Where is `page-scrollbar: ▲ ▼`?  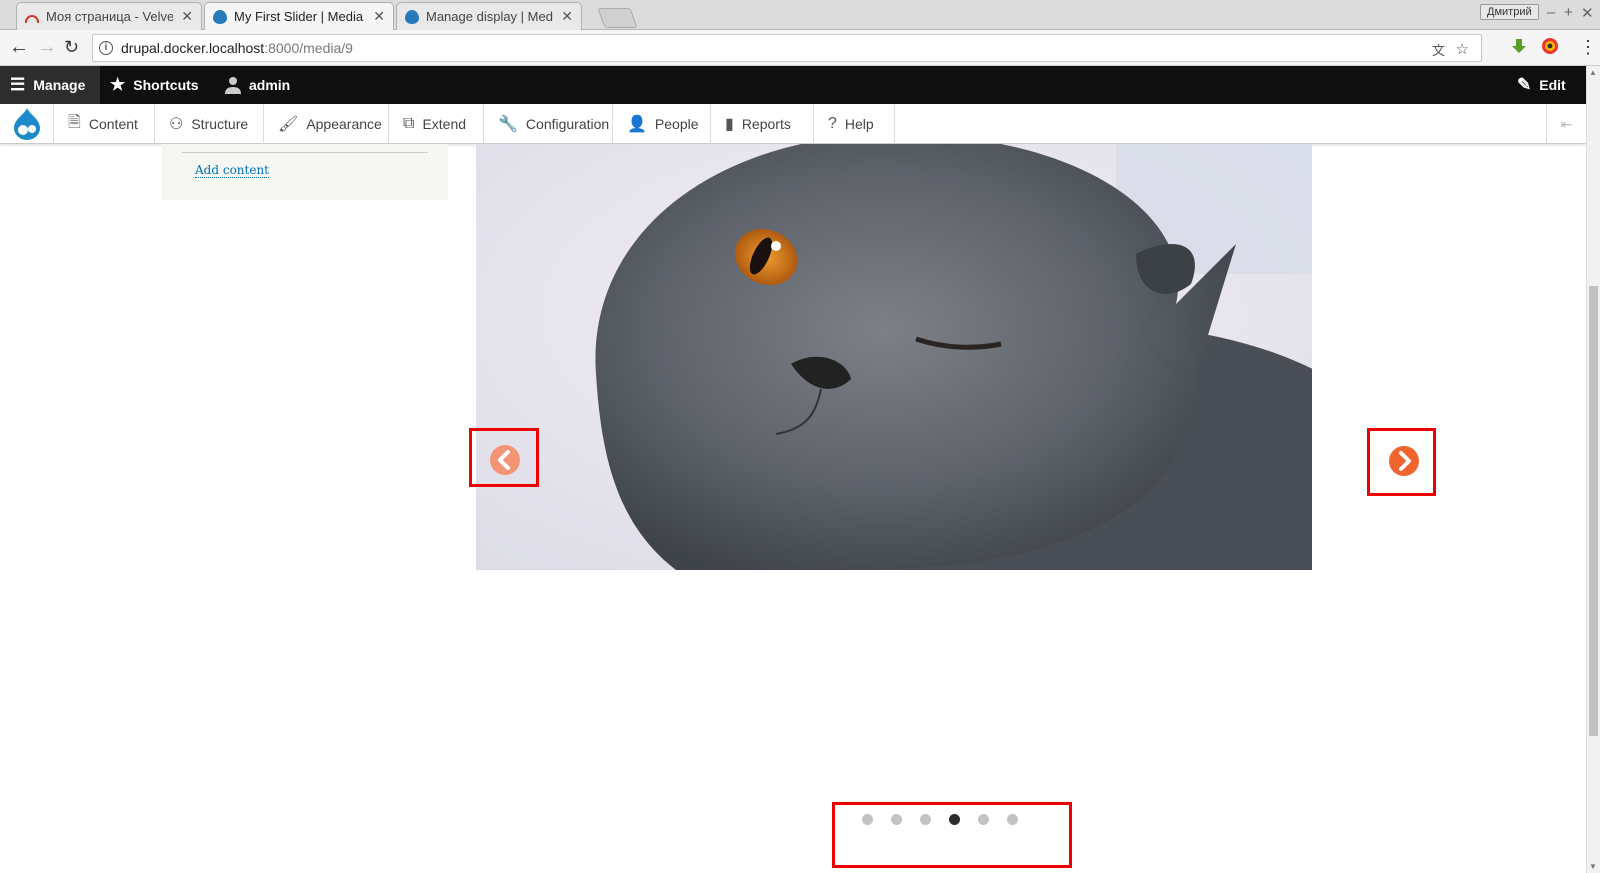
page-scrollbar: ▲ ▼ is located at coordinates (1593, 469).